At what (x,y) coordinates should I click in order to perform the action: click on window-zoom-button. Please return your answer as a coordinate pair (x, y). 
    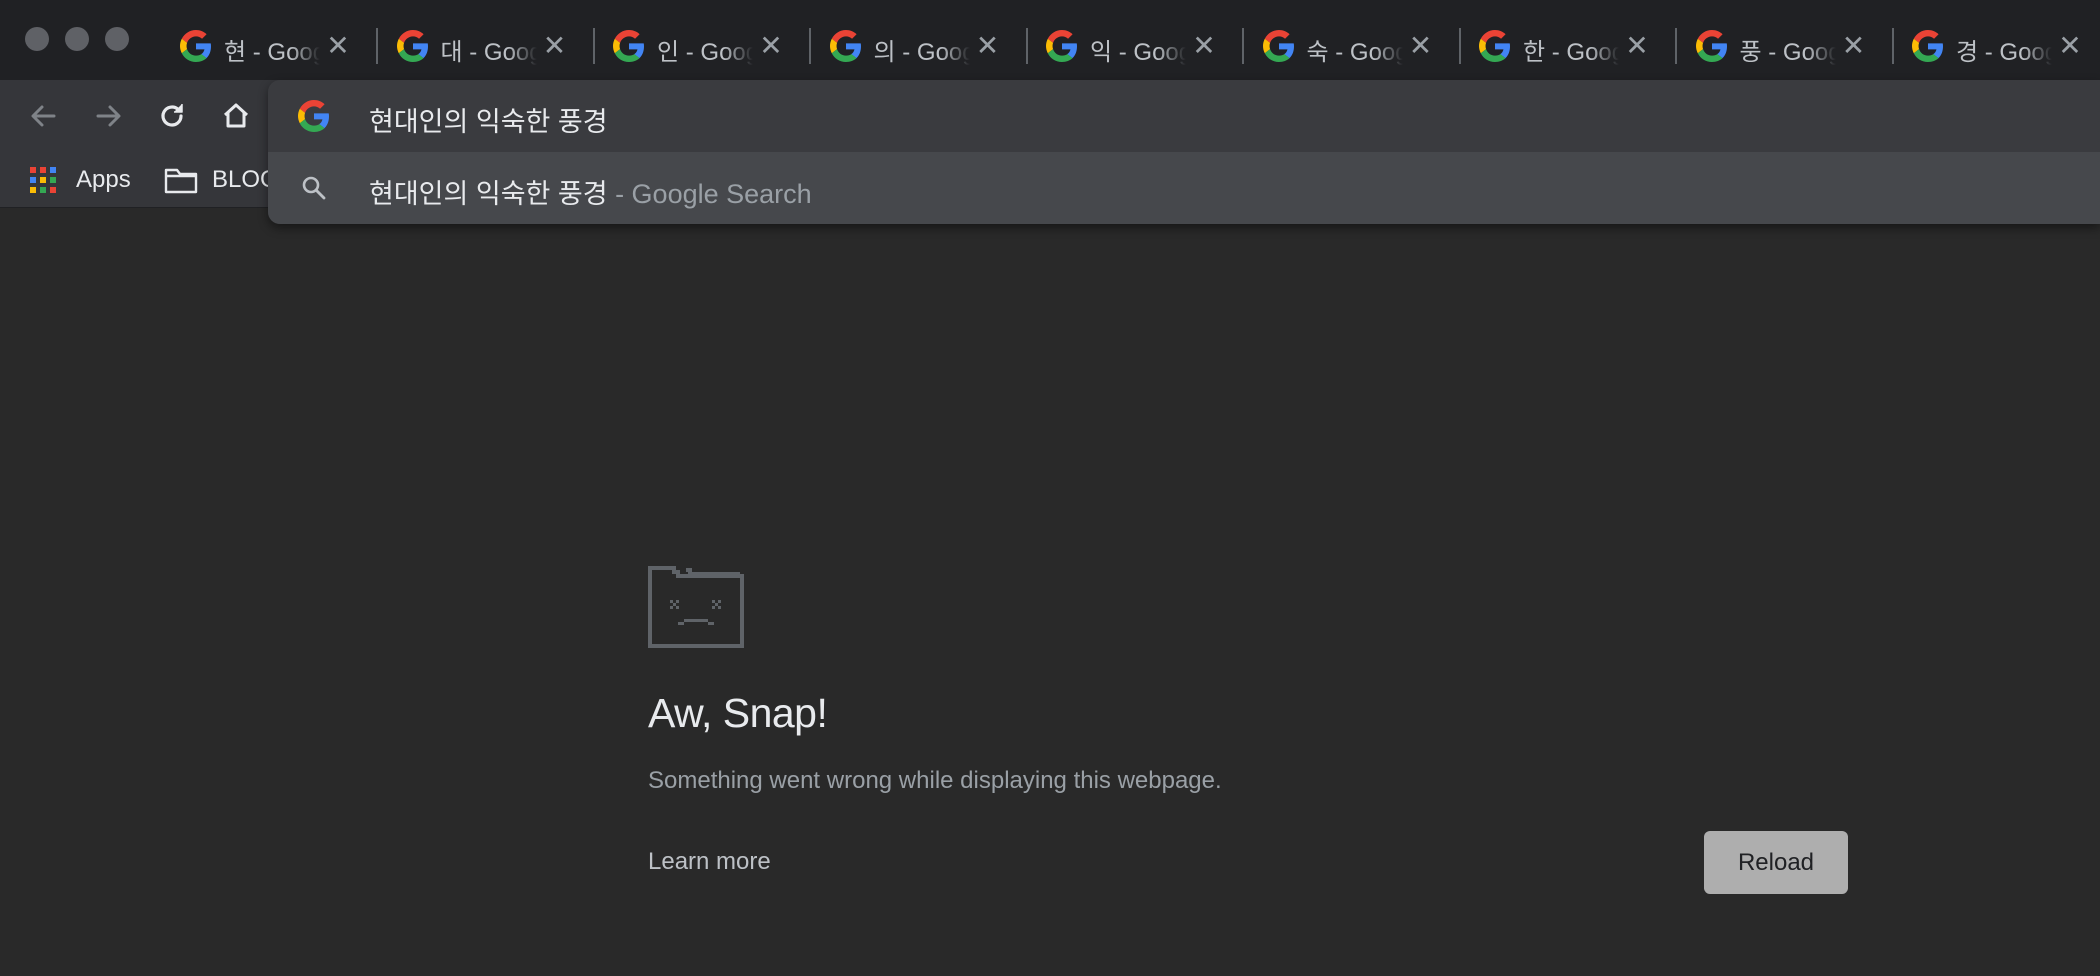
    Looking at the image, I should click on (117, 39).